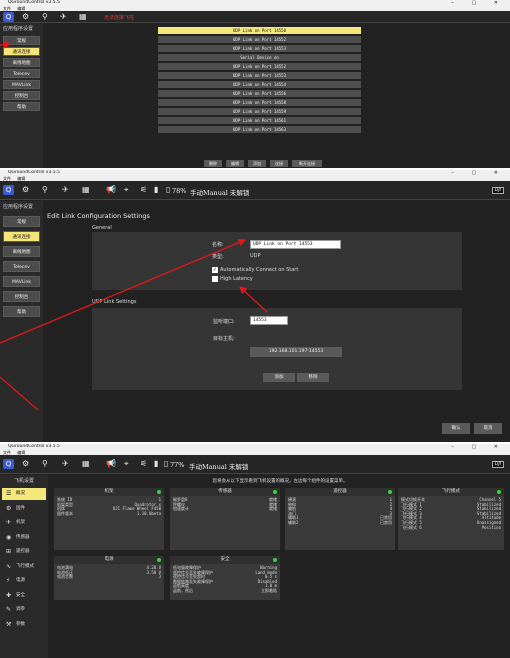 This screenshot has width=510, height=658. What do you see at coordinates (6, 44) in the screenshot?
I see `arrow-to-link-tab` at bounding box center [6, 44].